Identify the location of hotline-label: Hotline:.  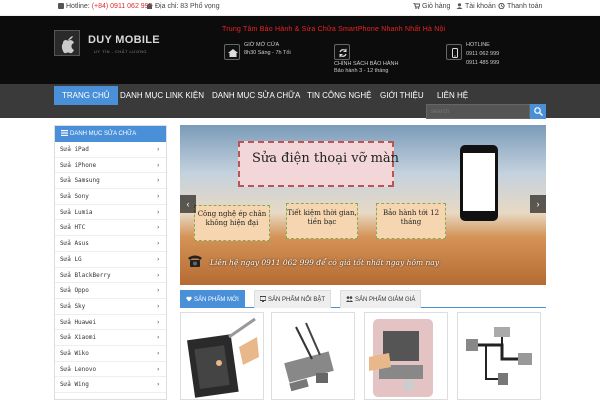
(78, 6).